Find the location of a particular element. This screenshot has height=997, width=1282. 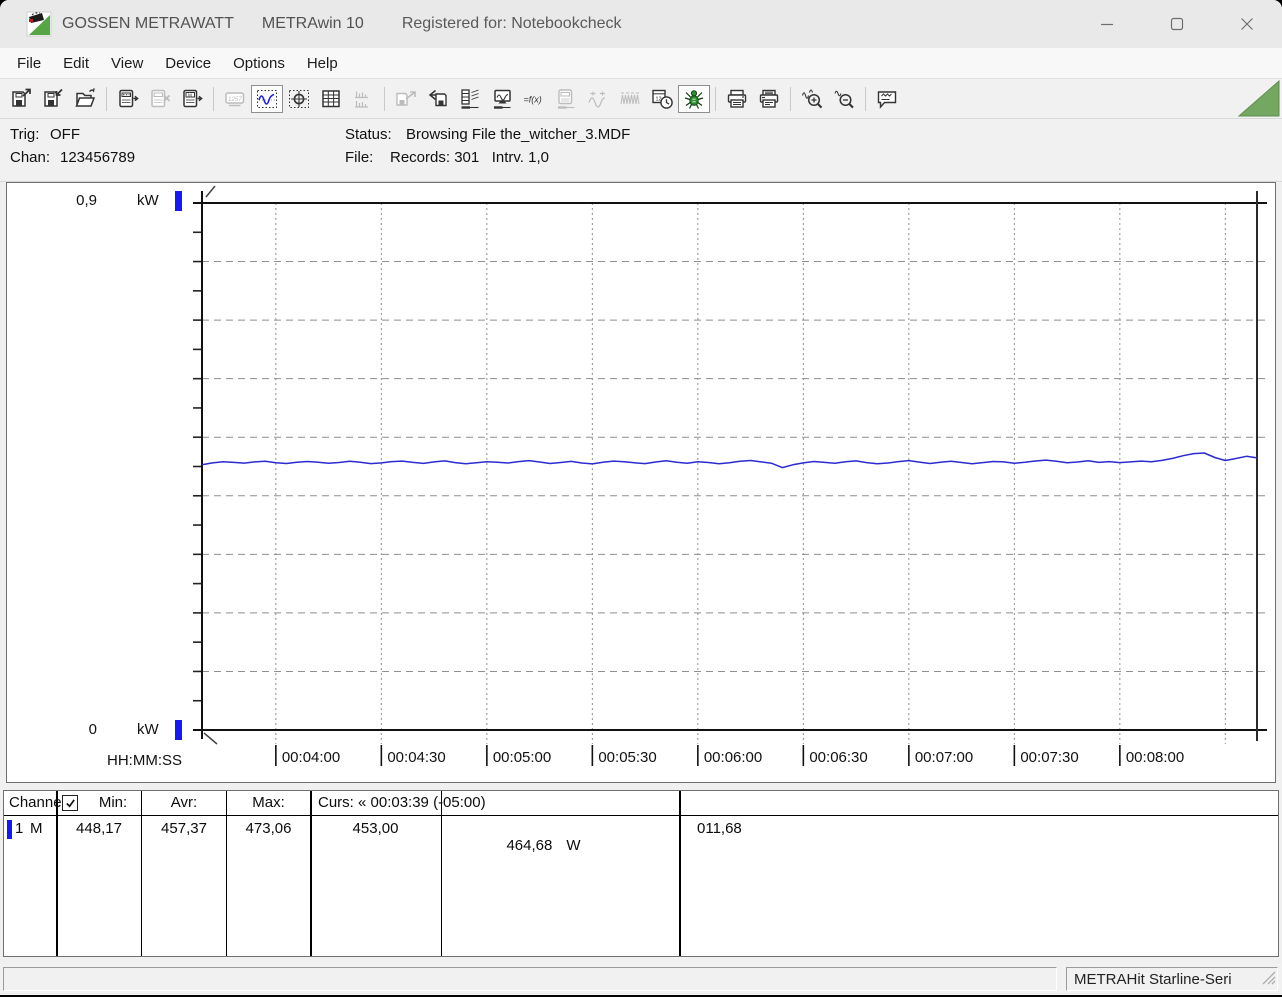

minimize-button is located at coordinates (1107, 24).